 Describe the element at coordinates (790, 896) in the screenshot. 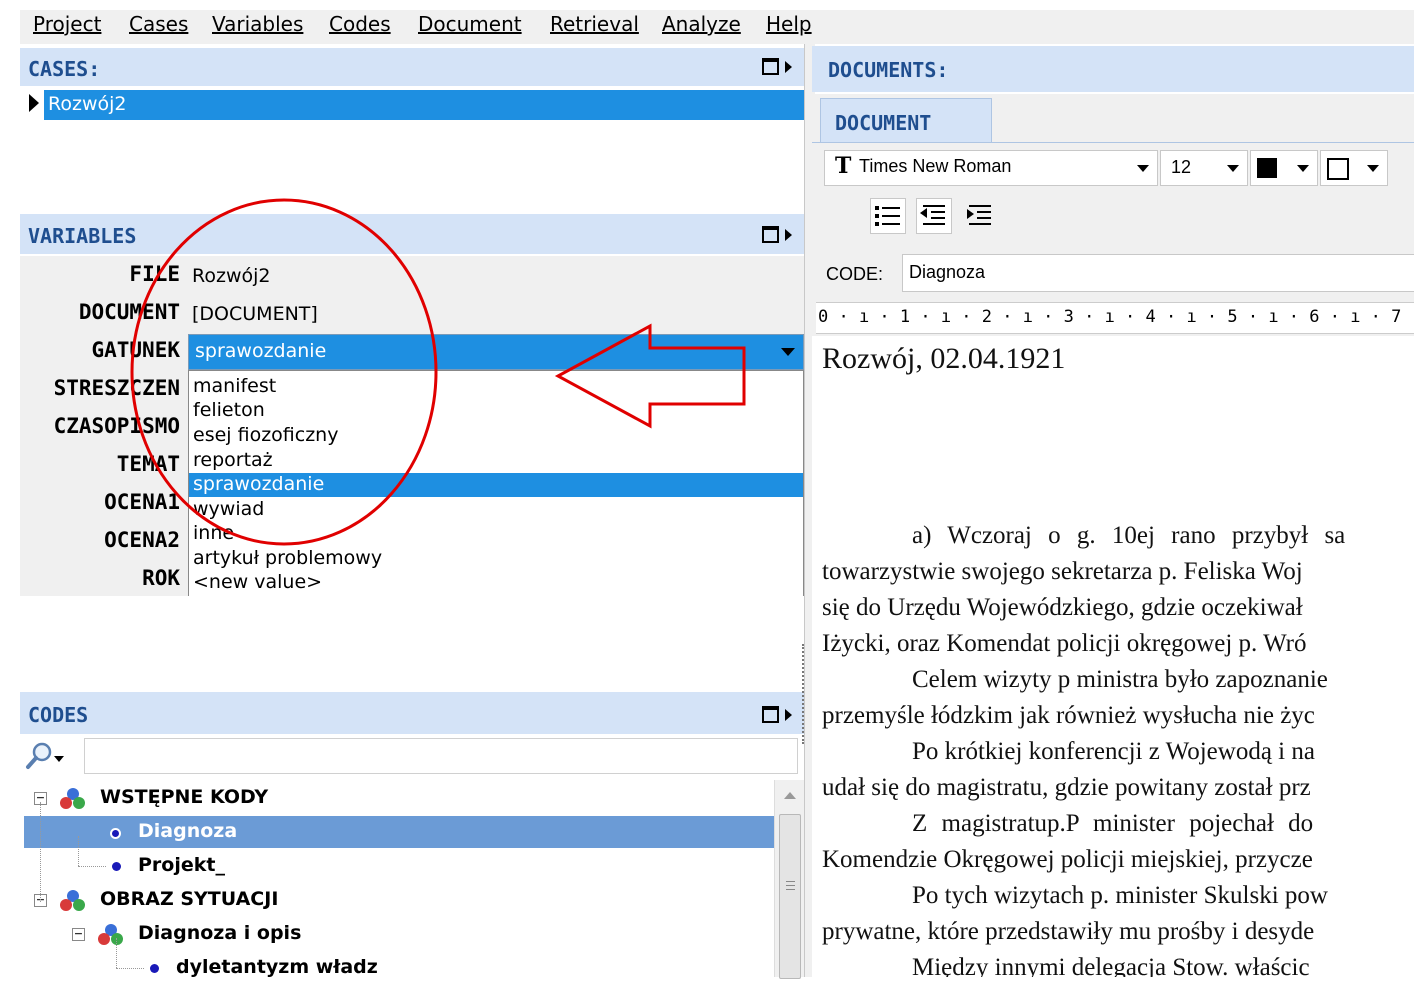

I see `scroll-thumb` at that location.